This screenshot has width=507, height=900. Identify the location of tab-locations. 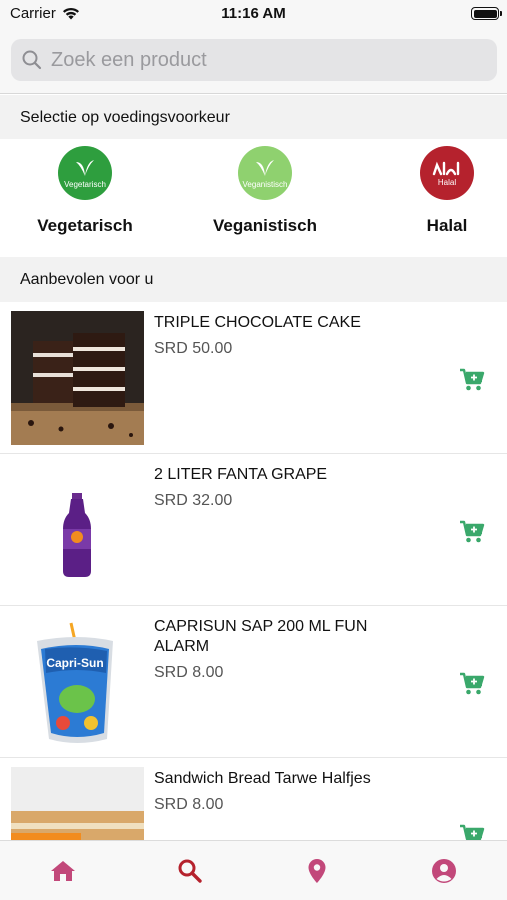
(317, 870).